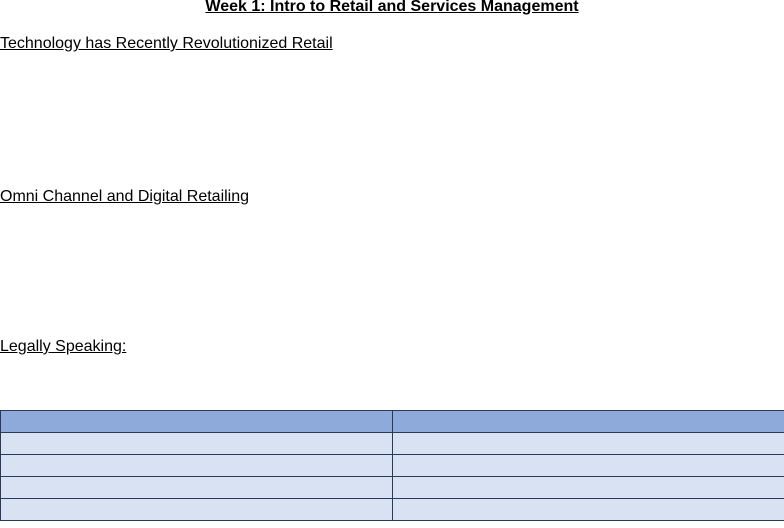 Image resolution: width=784 pixels, height=528 pixels. Describe the element at coordinates (125, 196) in the screenshot. I see `section-heading-omni-channel: Omni Channel and Digital Retailing` at that location.